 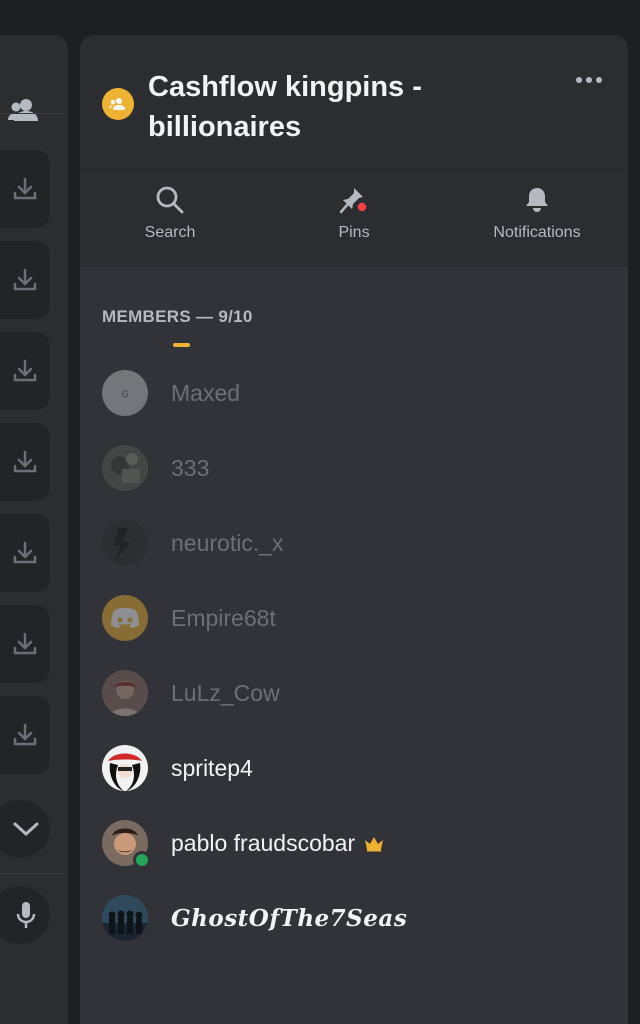 What do you see at coordinates (177, 316) in the screenshot?
I see `members-header: MEMBERS — 9/10` at bounding box center [177, 316].